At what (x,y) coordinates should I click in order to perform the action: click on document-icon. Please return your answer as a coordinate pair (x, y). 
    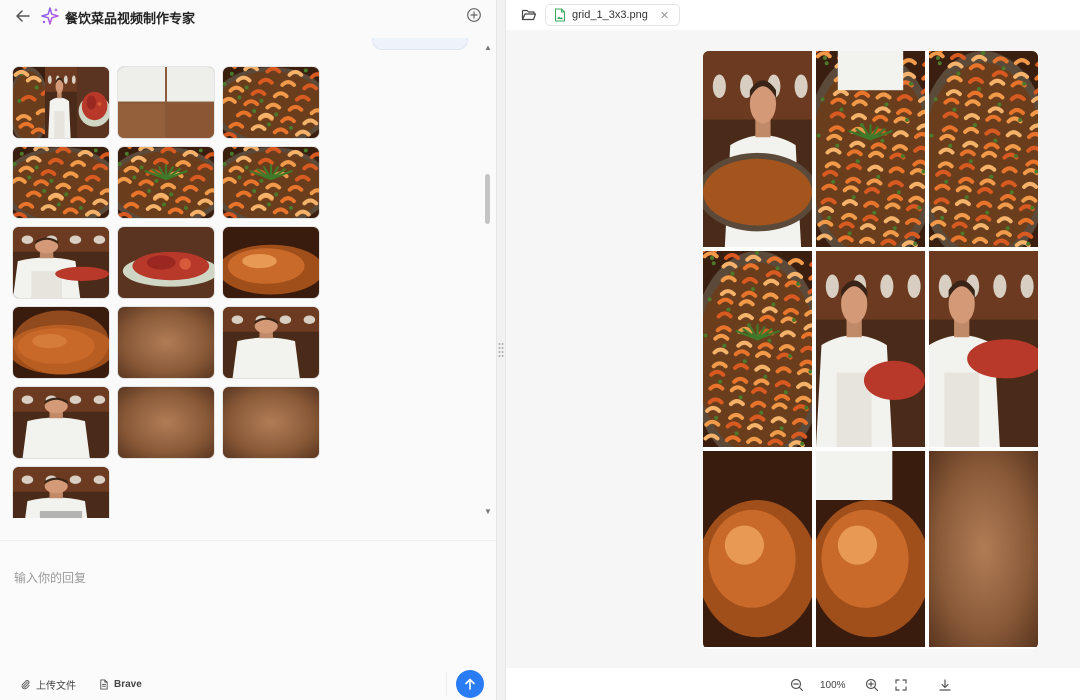
    Looking at the image, I should click on (104, 684).